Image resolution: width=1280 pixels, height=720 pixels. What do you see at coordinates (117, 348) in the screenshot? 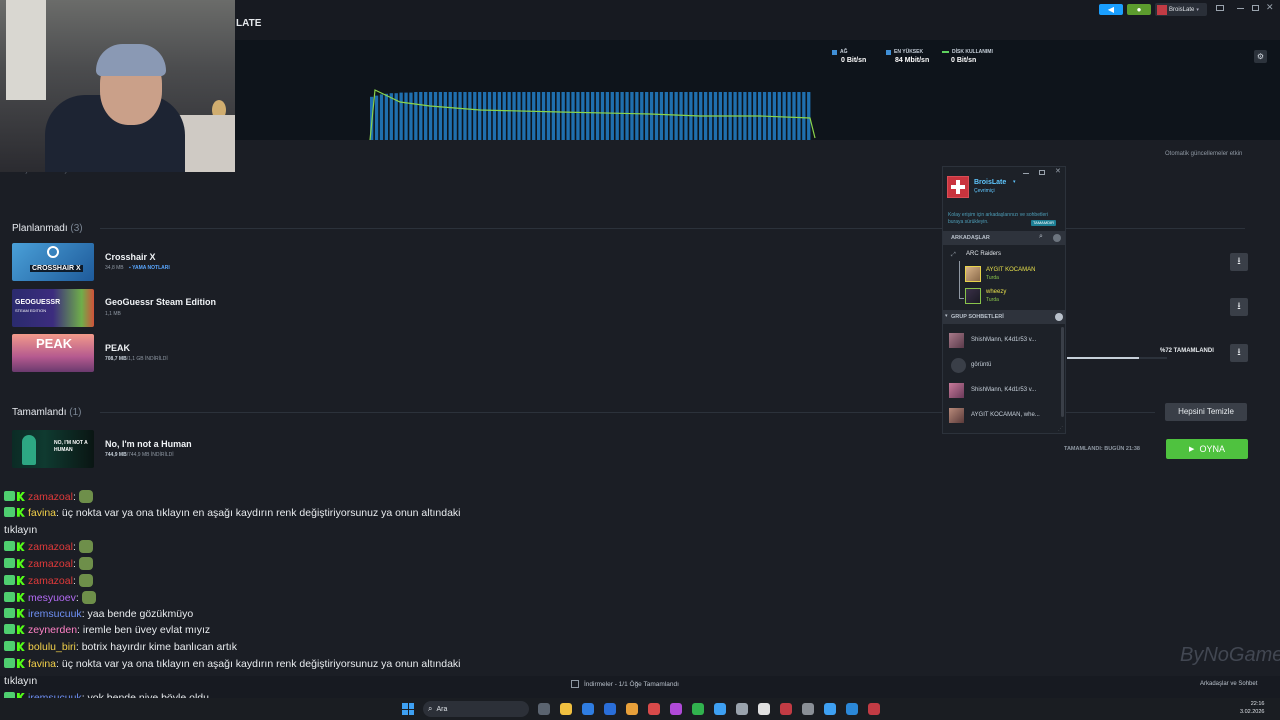
I see `game-title: PEAK` at bounding box center [117, 348].